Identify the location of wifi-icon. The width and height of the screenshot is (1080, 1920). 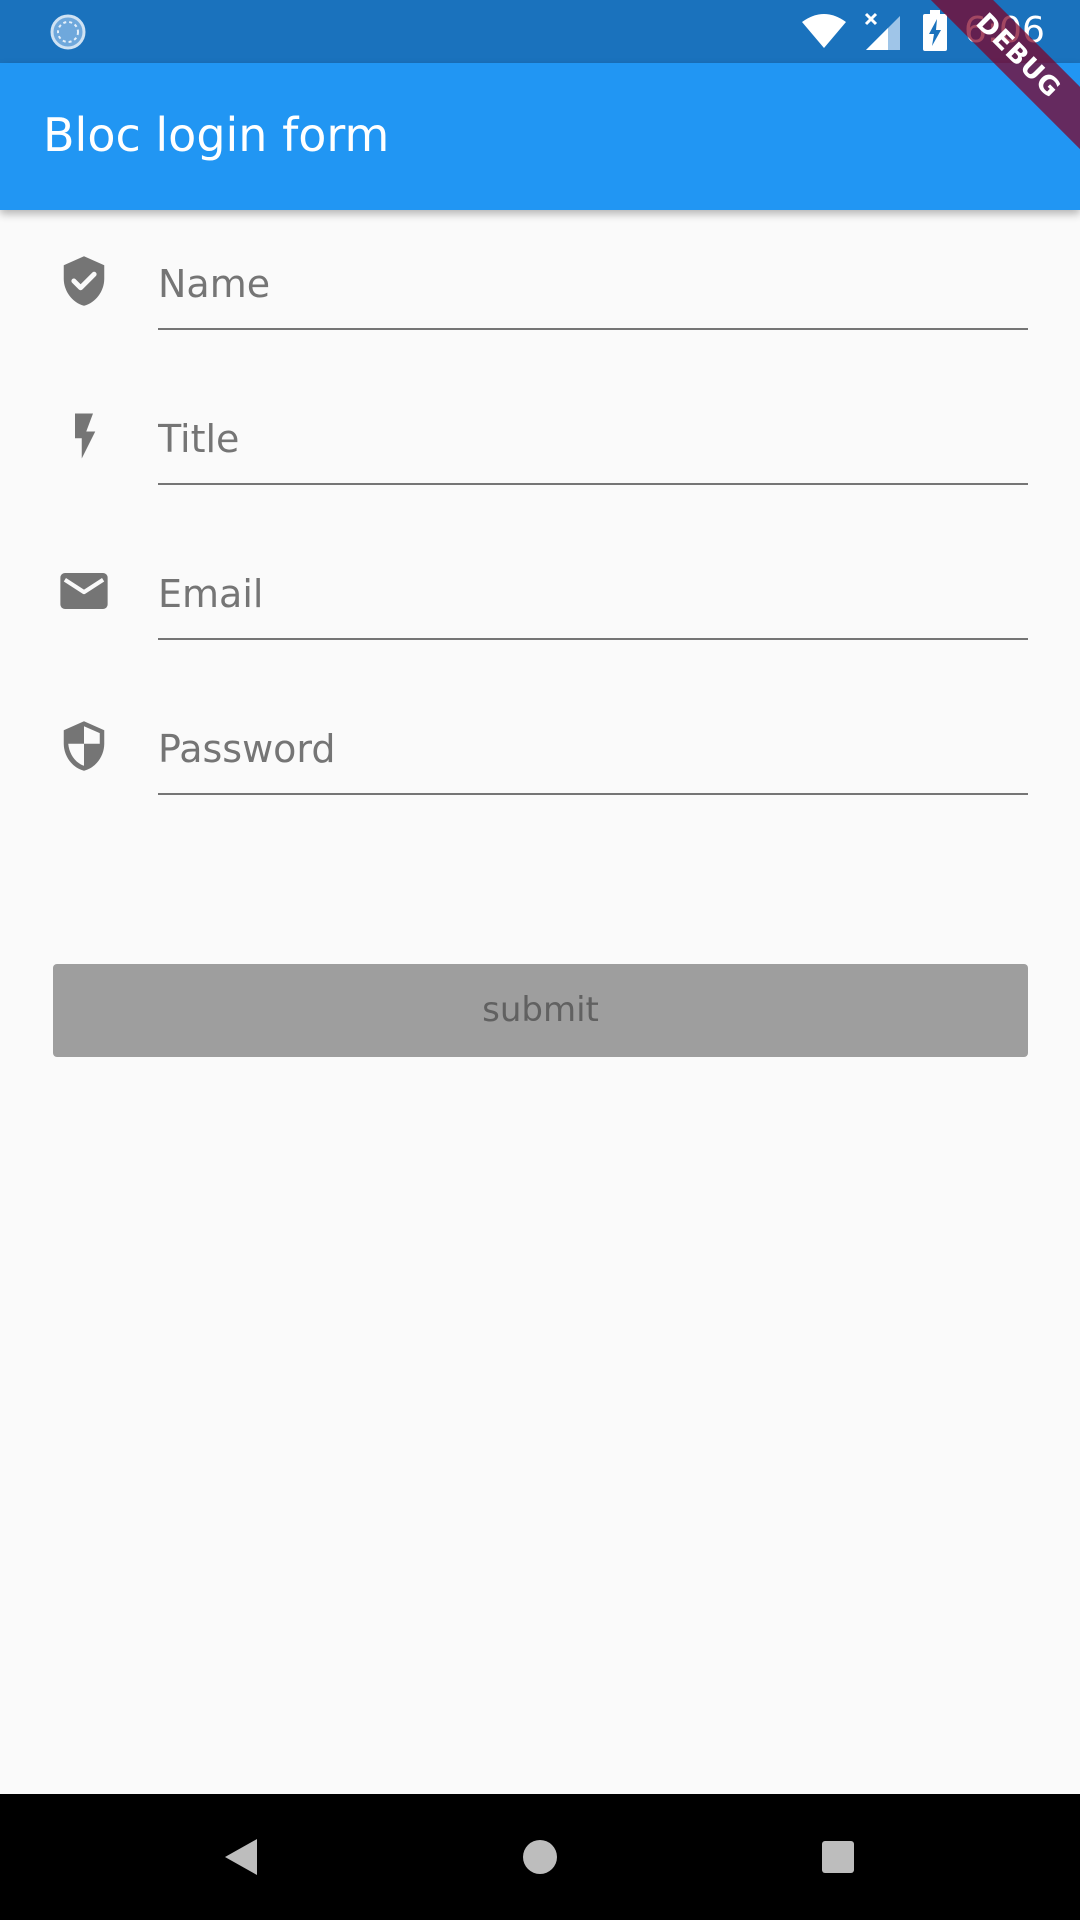
(824, 31).